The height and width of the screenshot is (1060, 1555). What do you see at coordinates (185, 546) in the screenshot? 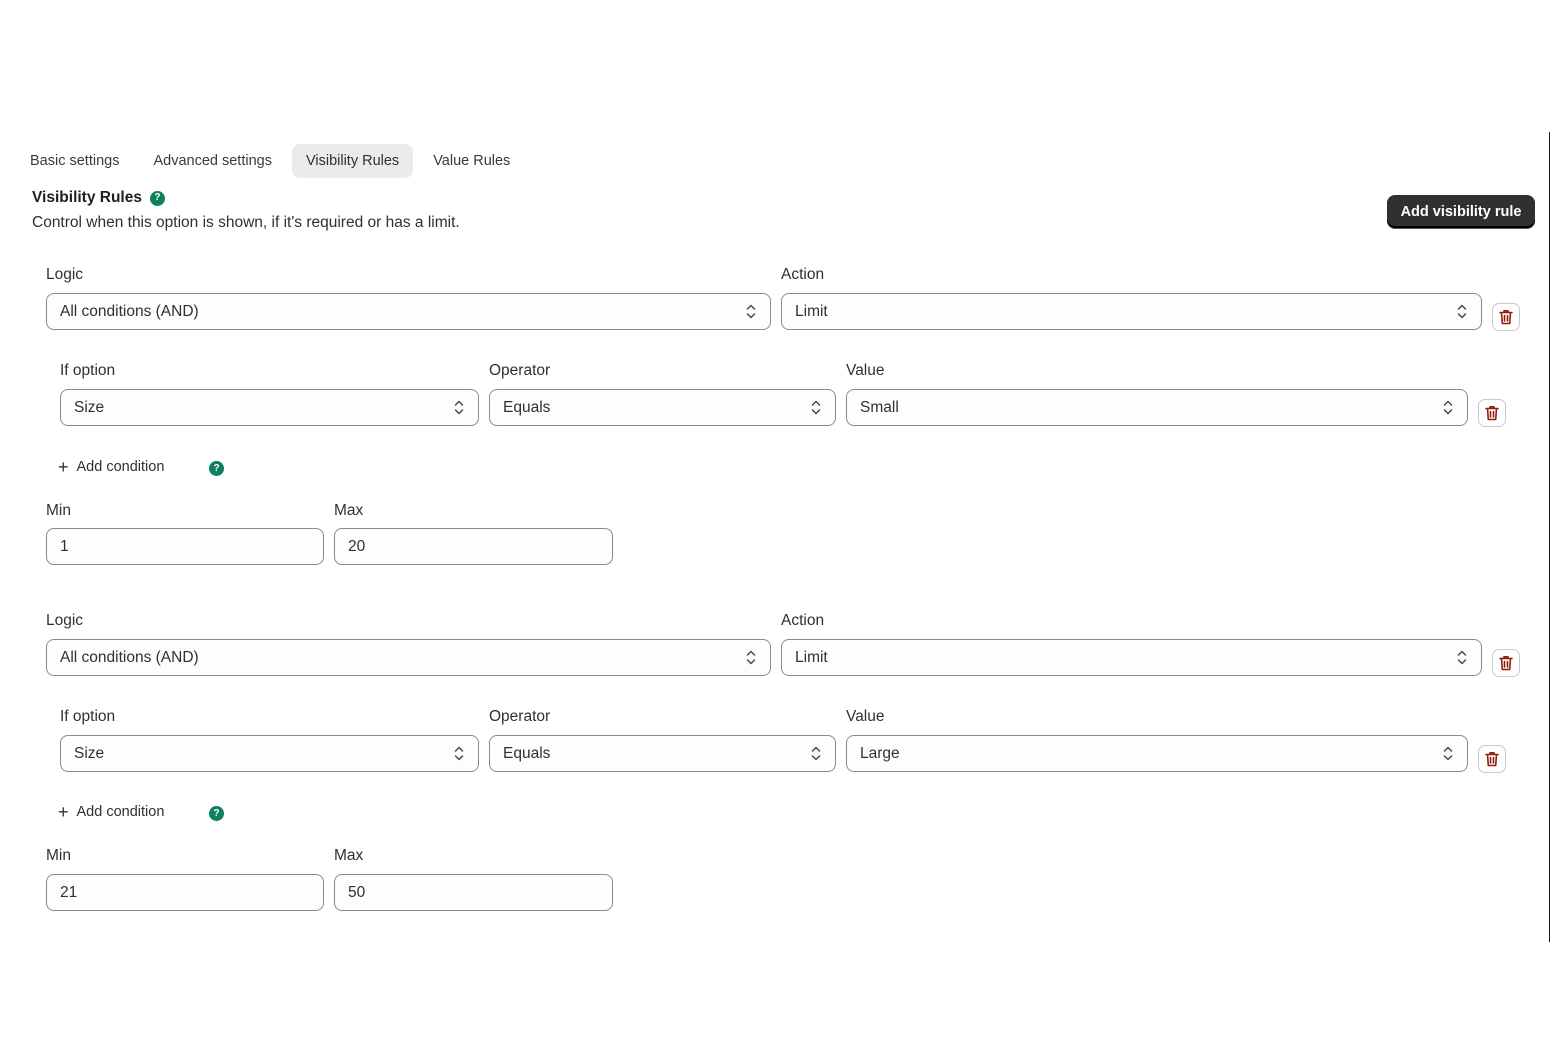
I see `min-input: 1` at bounding box center [185, 546].